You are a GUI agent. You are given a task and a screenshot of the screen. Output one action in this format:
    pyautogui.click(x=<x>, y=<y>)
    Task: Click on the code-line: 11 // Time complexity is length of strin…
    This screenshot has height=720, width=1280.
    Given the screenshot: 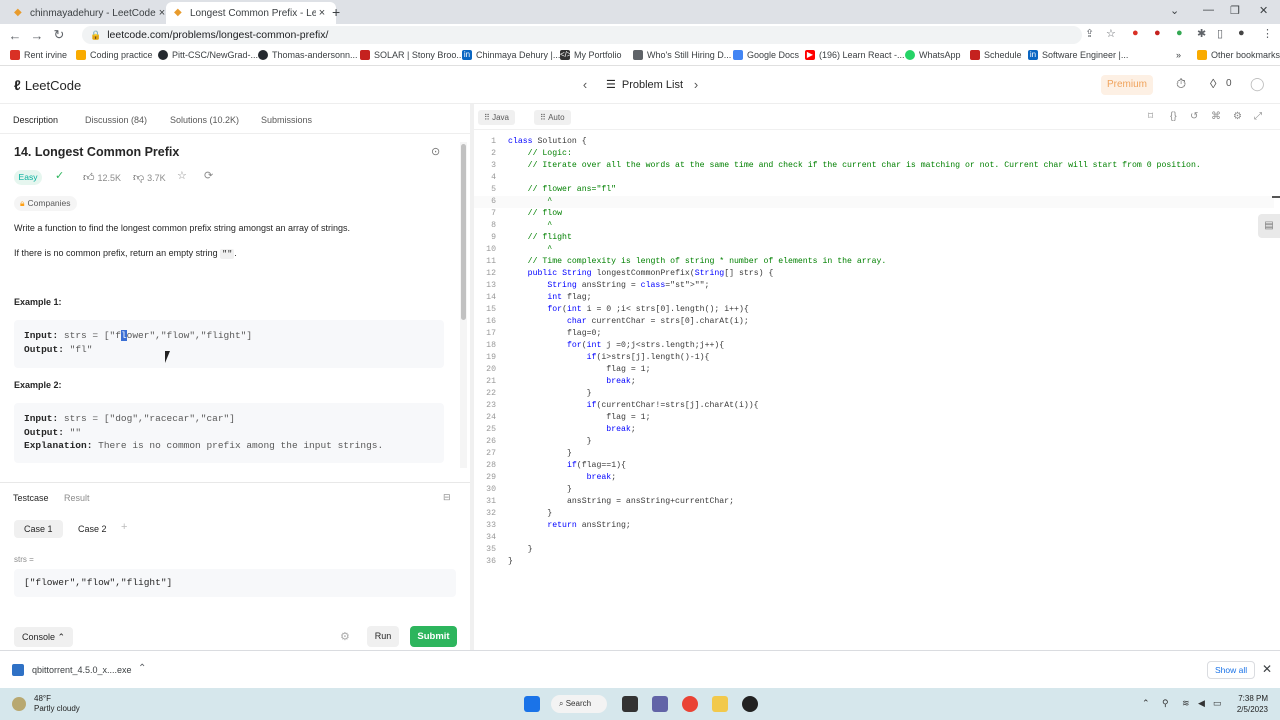 What is the action you would take?
    pyautogui.click(x=874, y=262)
    